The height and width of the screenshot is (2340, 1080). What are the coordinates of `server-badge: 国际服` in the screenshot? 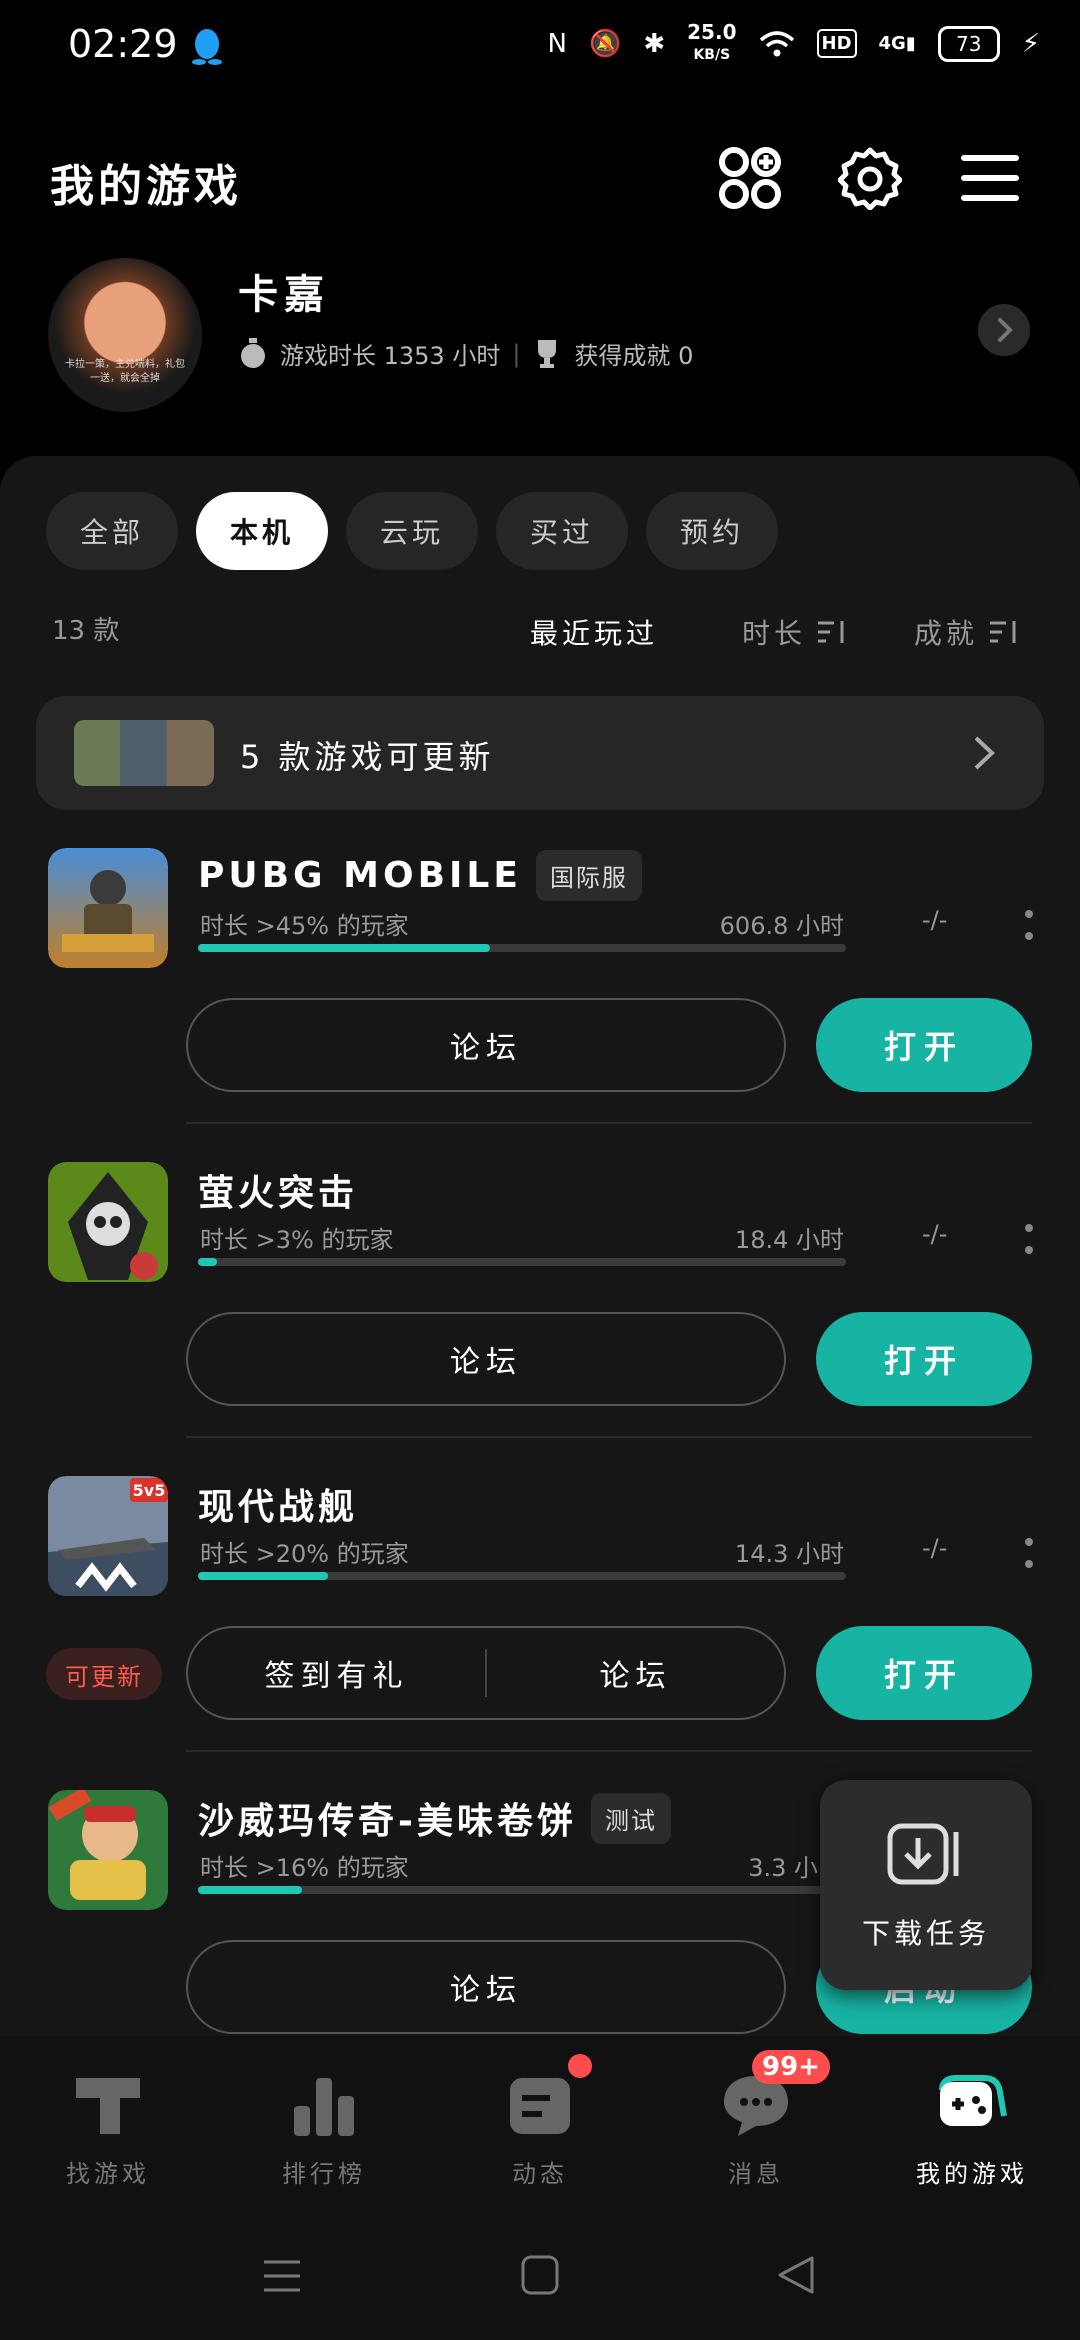 It's located at (588, 875).